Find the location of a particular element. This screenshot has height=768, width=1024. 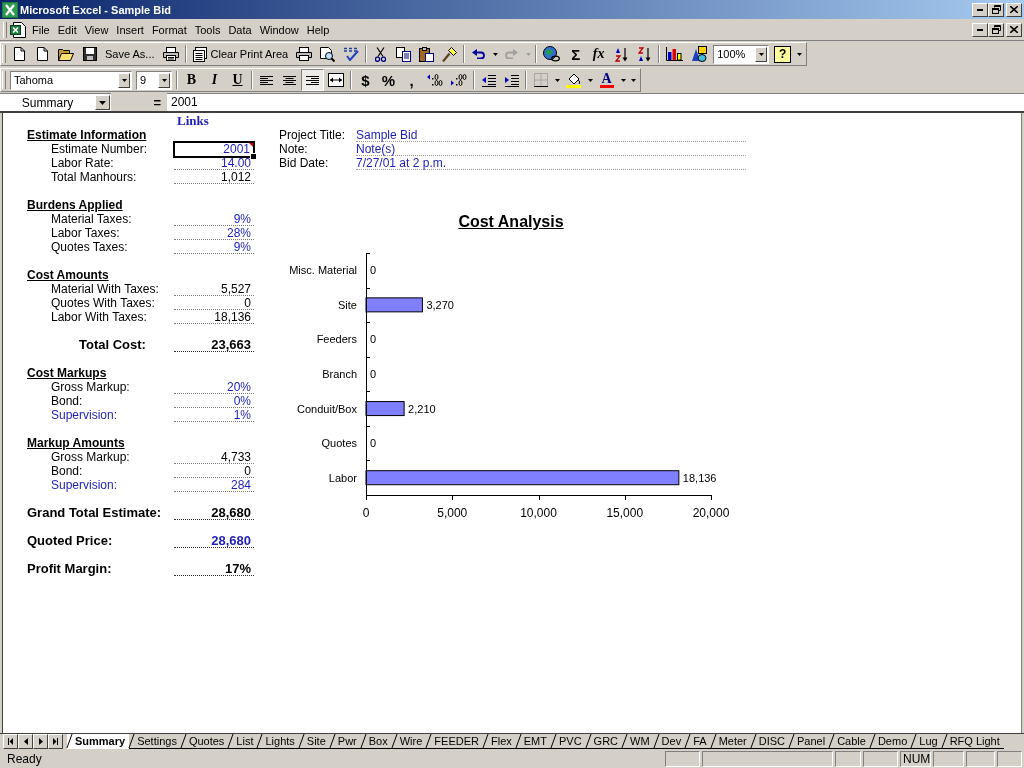

number-format-button: , is located at coordinates (411, 80).